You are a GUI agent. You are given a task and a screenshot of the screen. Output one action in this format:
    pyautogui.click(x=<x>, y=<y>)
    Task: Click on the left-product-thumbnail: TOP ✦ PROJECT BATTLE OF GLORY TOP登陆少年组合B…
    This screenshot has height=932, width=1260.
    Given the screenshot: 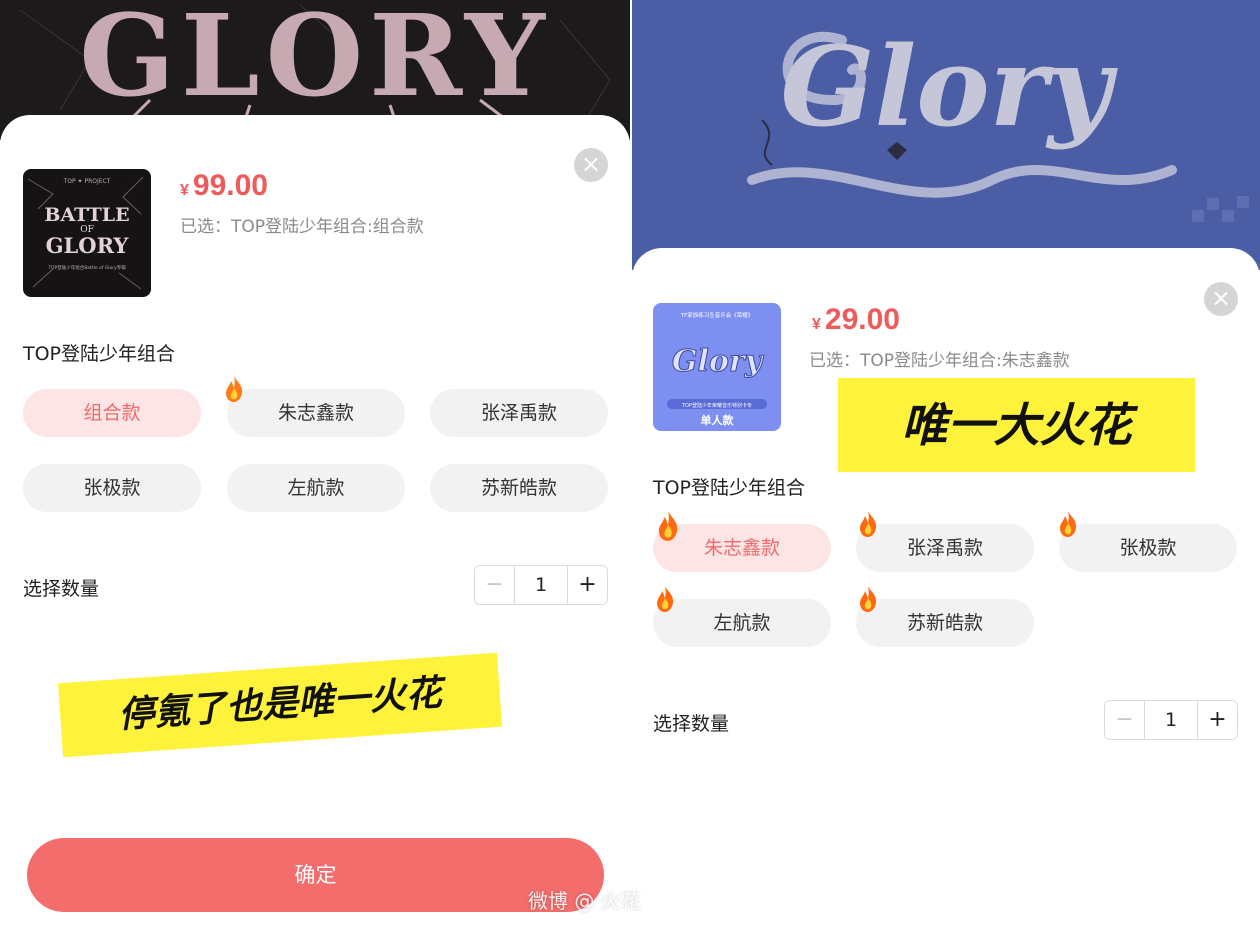 What is the action you would take?
    pyautogui.click(x=87, y=233)
    